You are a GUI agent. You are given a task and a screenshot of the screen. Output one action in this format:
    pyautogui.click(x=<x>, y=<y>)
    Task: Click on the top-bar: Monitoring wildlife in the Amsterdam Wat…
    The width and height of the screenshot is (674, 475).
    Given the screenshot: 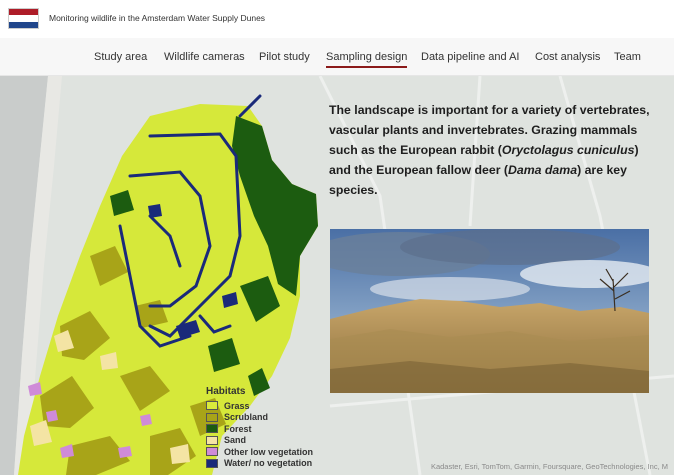 What is the action you would take?
    pyautogui.click(x=337, y=19)
    